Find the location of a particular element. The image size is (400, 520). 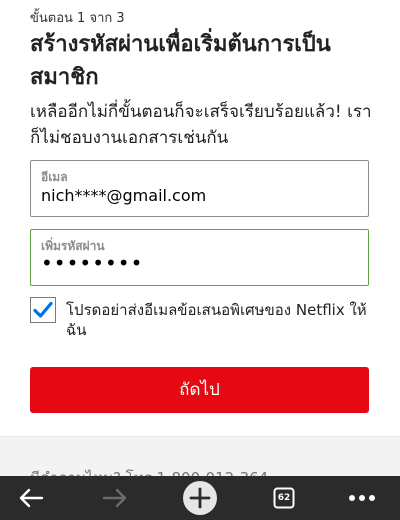

next-button: ถัดไป is located at coordinates (199, 390).